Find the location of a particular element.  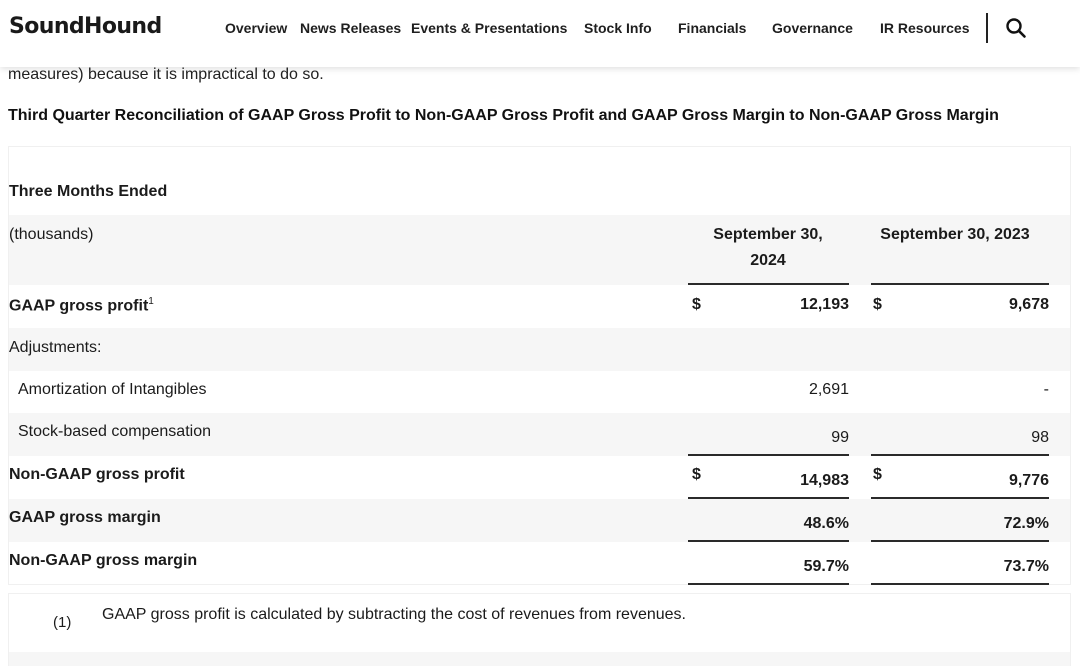

period-label: Three Months Ended is located at coordinates (88, 191).